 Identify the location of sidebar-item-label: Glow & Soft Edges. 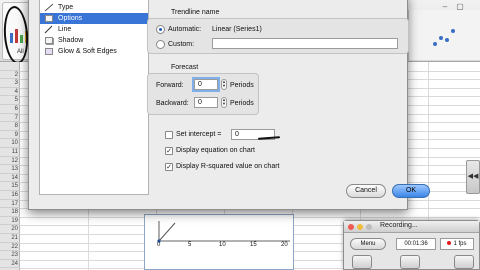
(87, 51).